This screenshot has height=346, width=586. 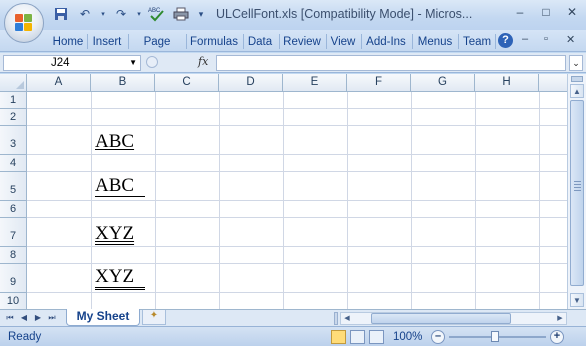 I want to click on print-icon, so click(x=181, y=14).